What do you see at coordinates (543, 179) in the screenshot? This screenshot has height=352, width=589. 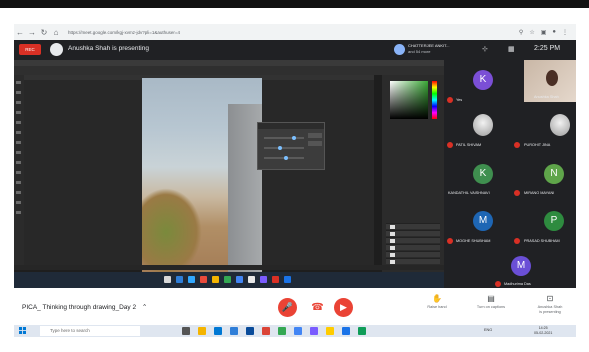 I see `participant-tile: N MIRANO MAYANI` at bounding box center [543, 179].